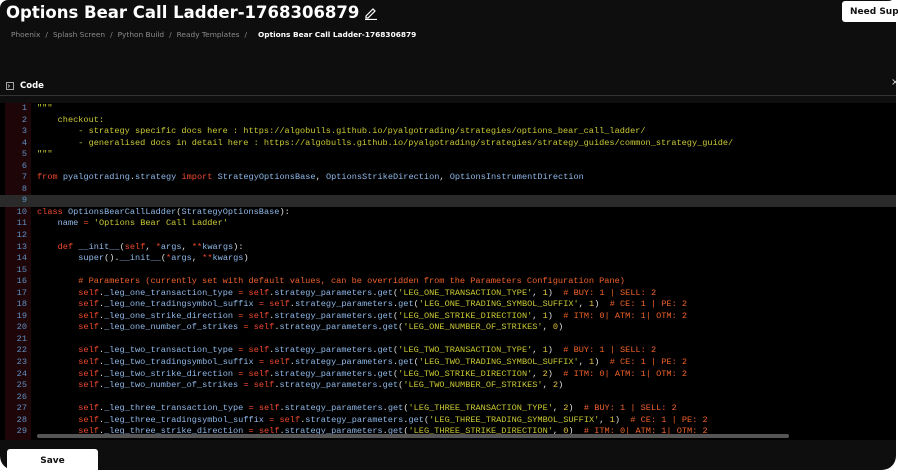  I want to click on code-token: 'LEG_TWO_STRIKE_DIRECTION', so click(465, 373).